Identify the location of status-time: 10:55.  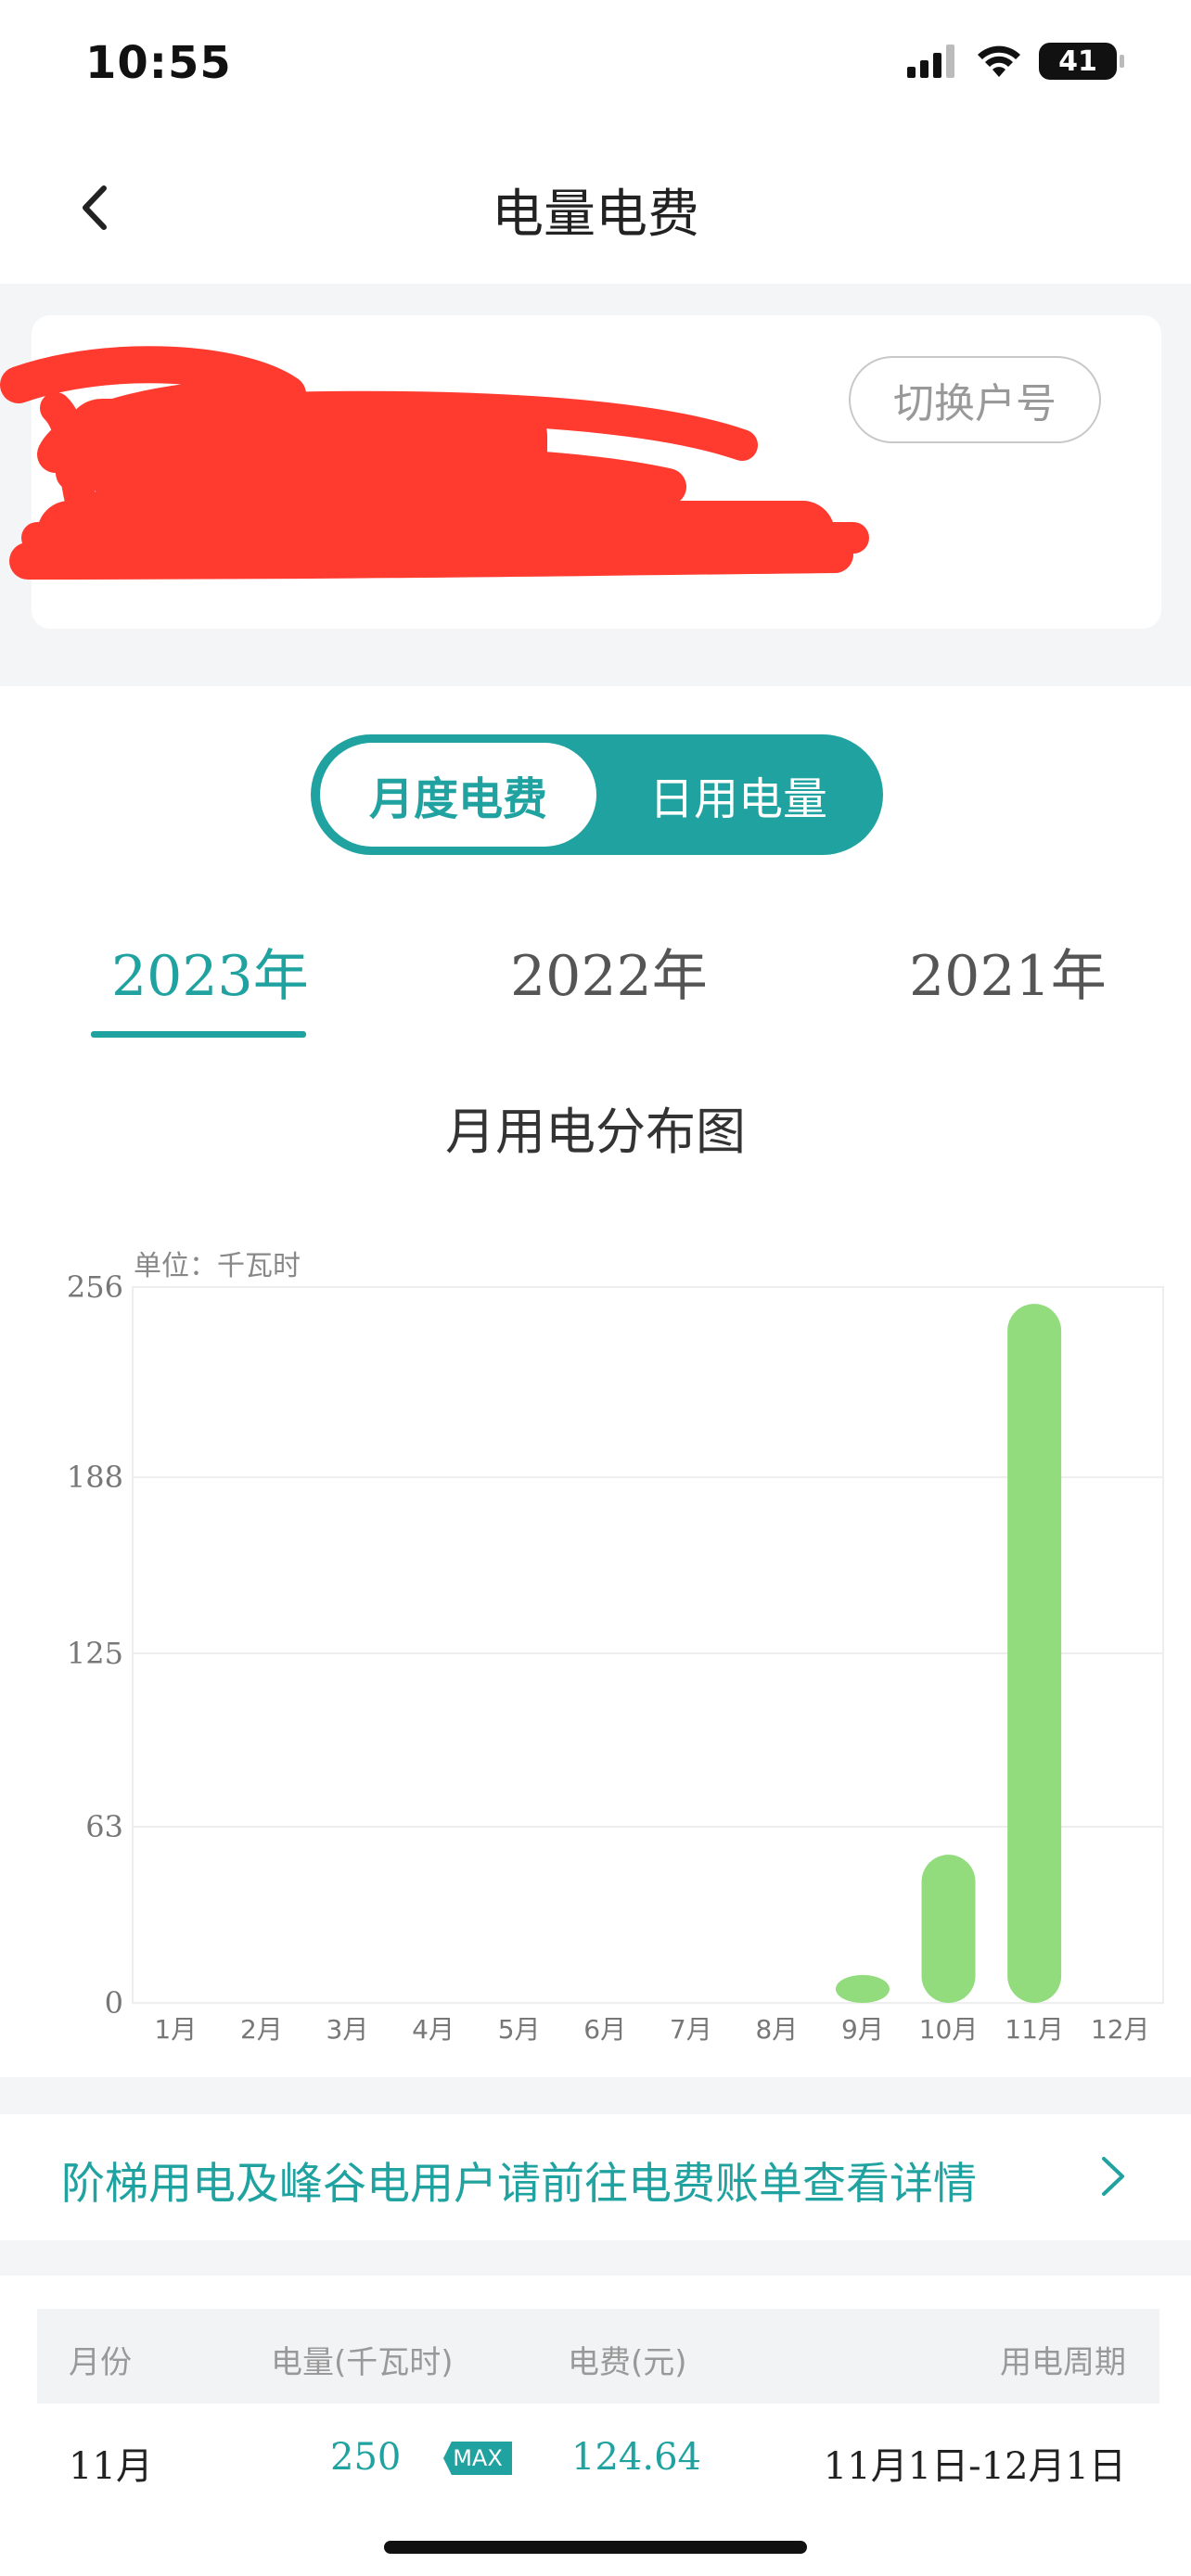
(158, 63).